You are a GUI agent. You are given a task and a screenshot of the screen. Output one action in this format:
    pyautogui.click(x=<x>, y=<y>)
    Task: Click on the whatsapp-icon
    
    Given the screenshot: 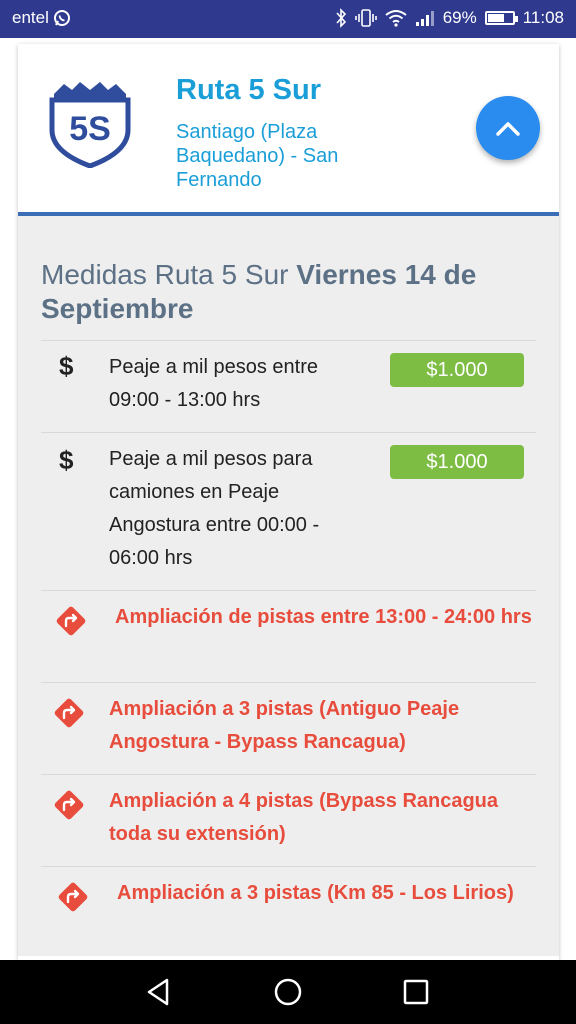 What is the action you would take?
    pyautogui.click(x=61, y=18)
    